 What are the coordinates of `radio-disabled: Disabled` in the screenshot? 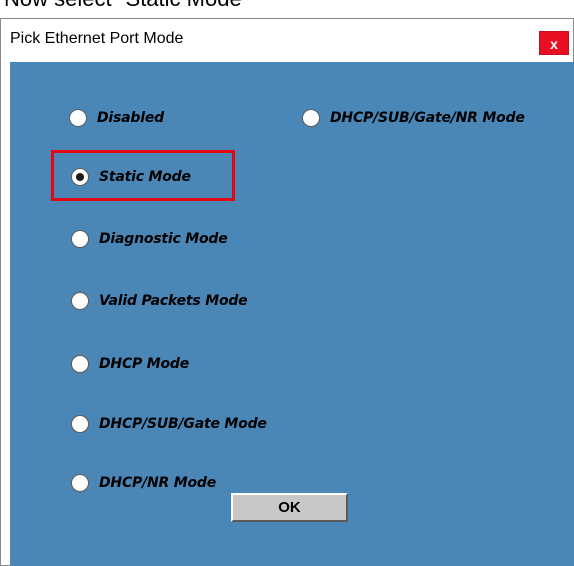 It's located at (116, 118).